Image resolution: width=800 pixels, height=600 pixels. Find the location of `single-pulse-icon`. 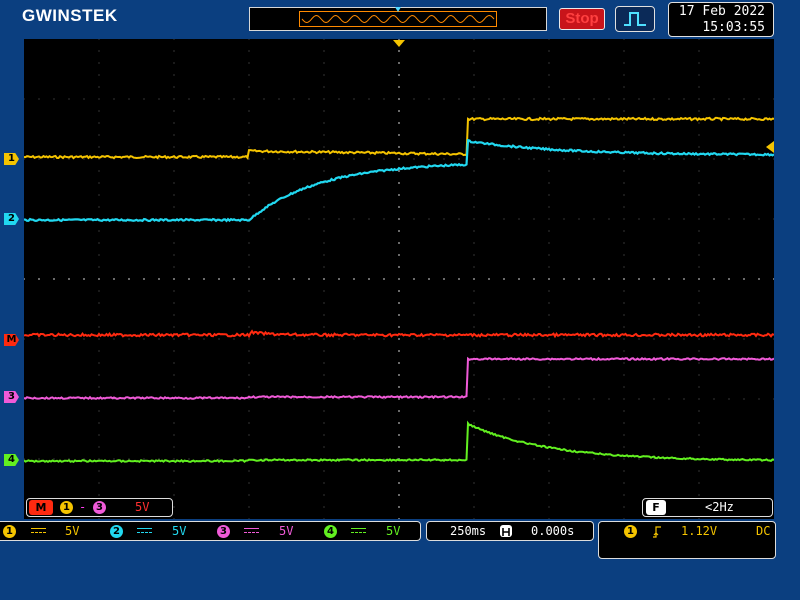

single-pulse-icon is located at coordinates (635, 19).